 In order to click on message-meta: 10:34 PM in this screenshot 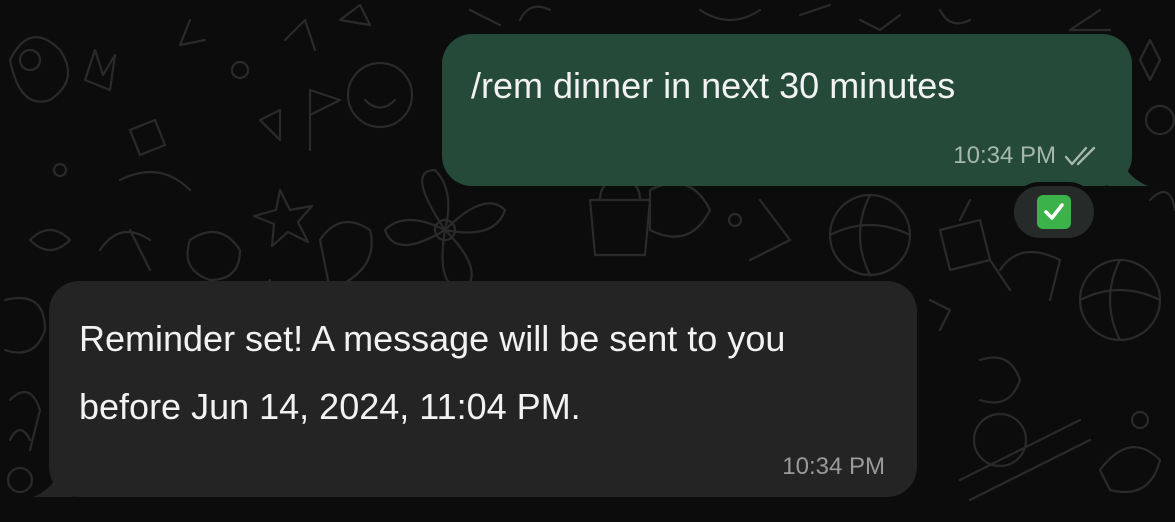, I will do `click(1026, 156)`.